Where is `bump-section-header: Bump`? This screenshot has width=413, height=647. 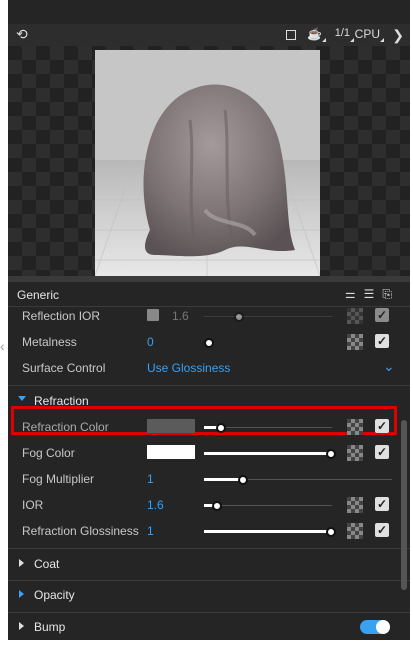
bump-section-header: Bump is located at coordinates (209, 627).